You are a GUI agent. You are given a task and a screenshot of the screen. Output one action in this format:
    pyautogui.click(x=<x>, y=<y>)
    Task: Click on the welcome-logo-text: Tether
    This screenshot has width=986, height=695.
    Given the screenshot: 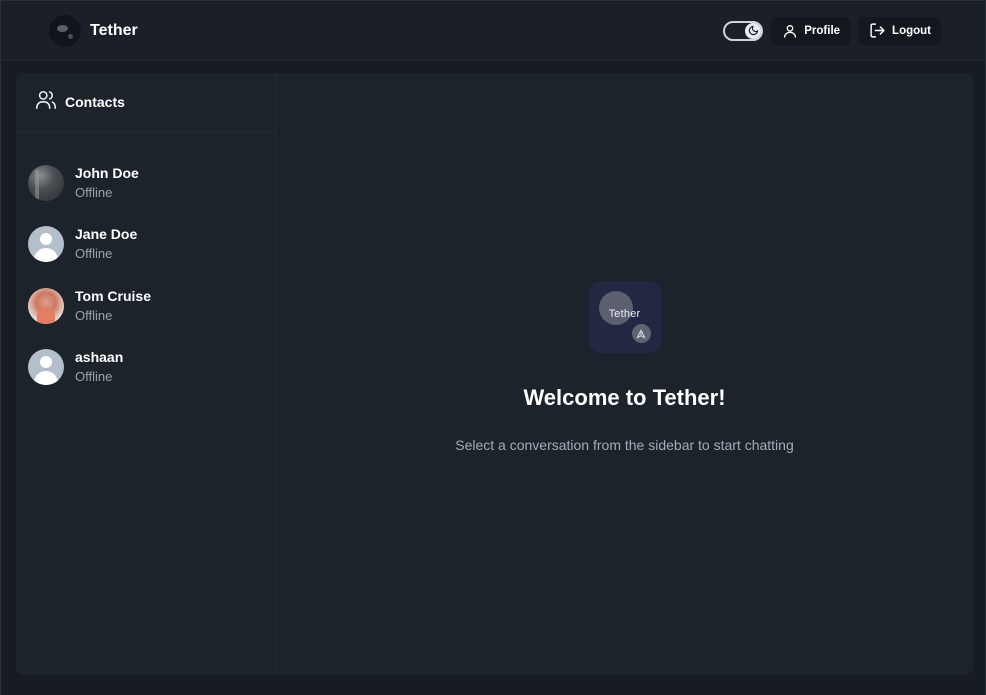 What is the action you would take?
    pyautogui.click(x=624, y=314)
    